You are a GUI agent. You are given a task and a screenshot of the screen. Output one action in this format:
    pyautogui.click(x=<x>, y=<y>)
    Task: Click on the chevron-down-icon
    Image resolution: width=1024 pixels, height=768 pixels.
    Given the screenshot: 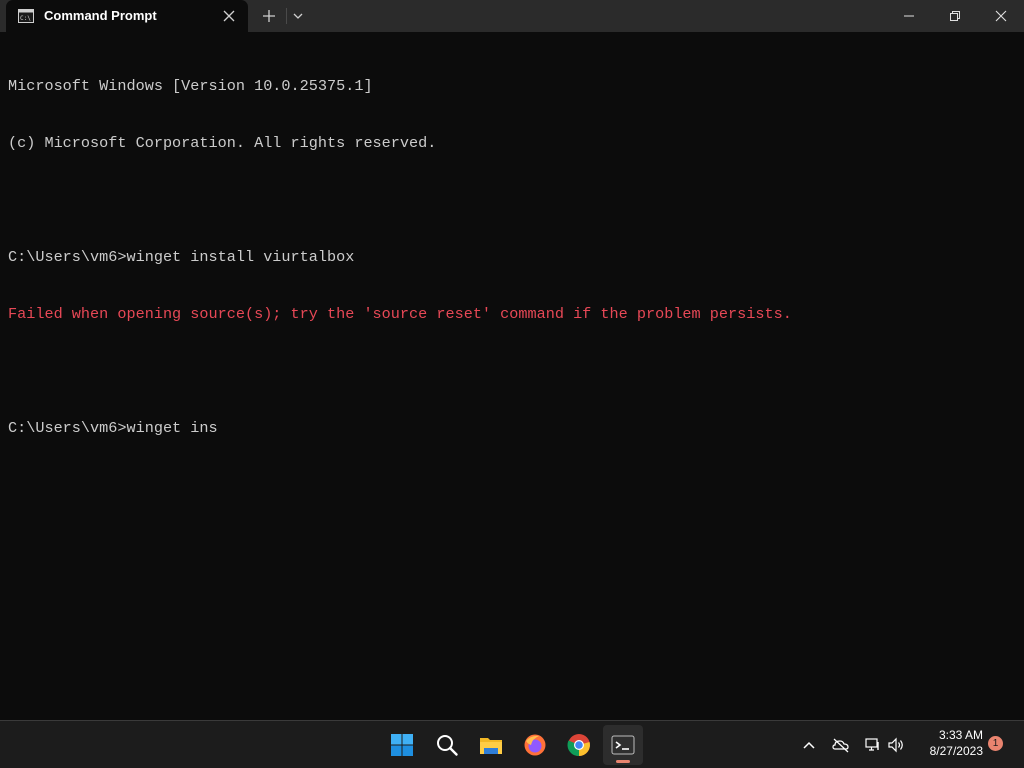 What is the action you would take?
    pyautogui.click(x=298, y=16)
    